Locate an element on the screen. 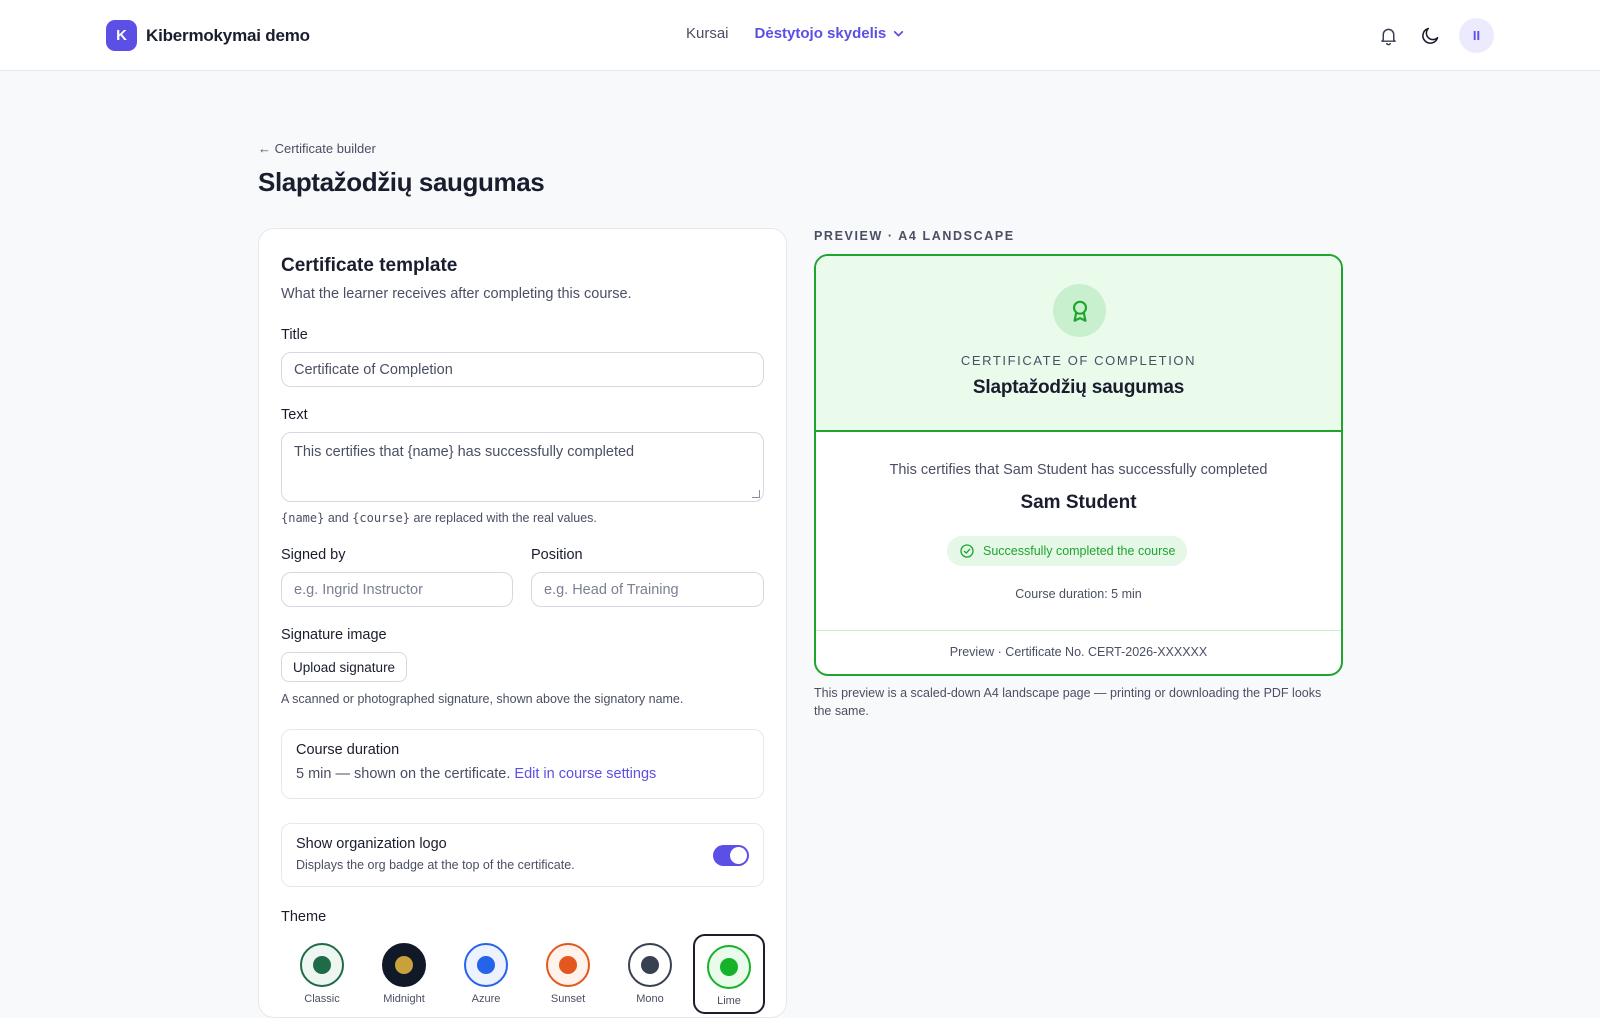 This screenshot has height=1018, width=1600. theme-options: Classic Midnight Azure Sunset Mono Lime is located at coordinates (523, 974).